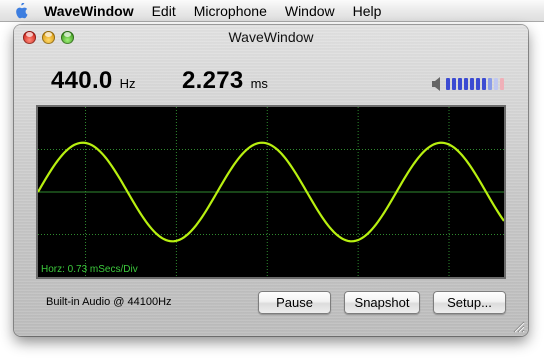 The width and height of the screenshot is (544, 360). Describe the element at coordinates (367, 11) in the screenshot. I see `menu-help: Help` at that location.